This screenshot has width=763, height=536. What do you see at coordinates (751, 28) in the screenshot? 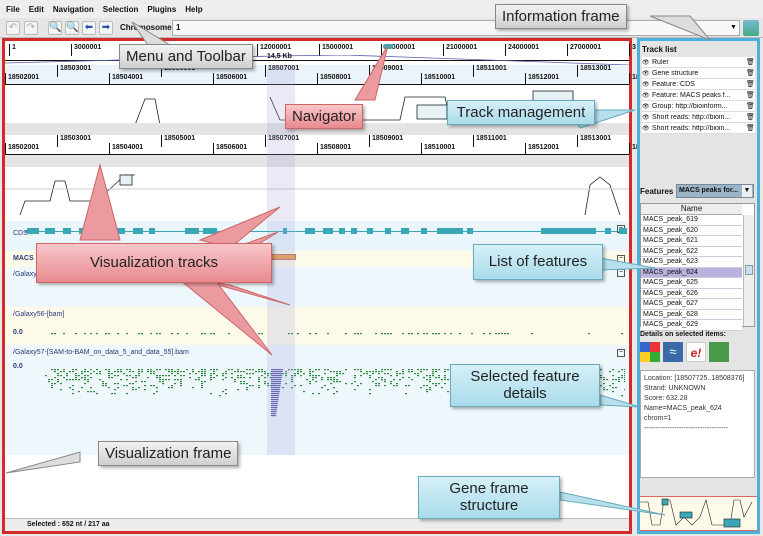
I see `vtr-logo-icon` at bounding box center [751, 28].